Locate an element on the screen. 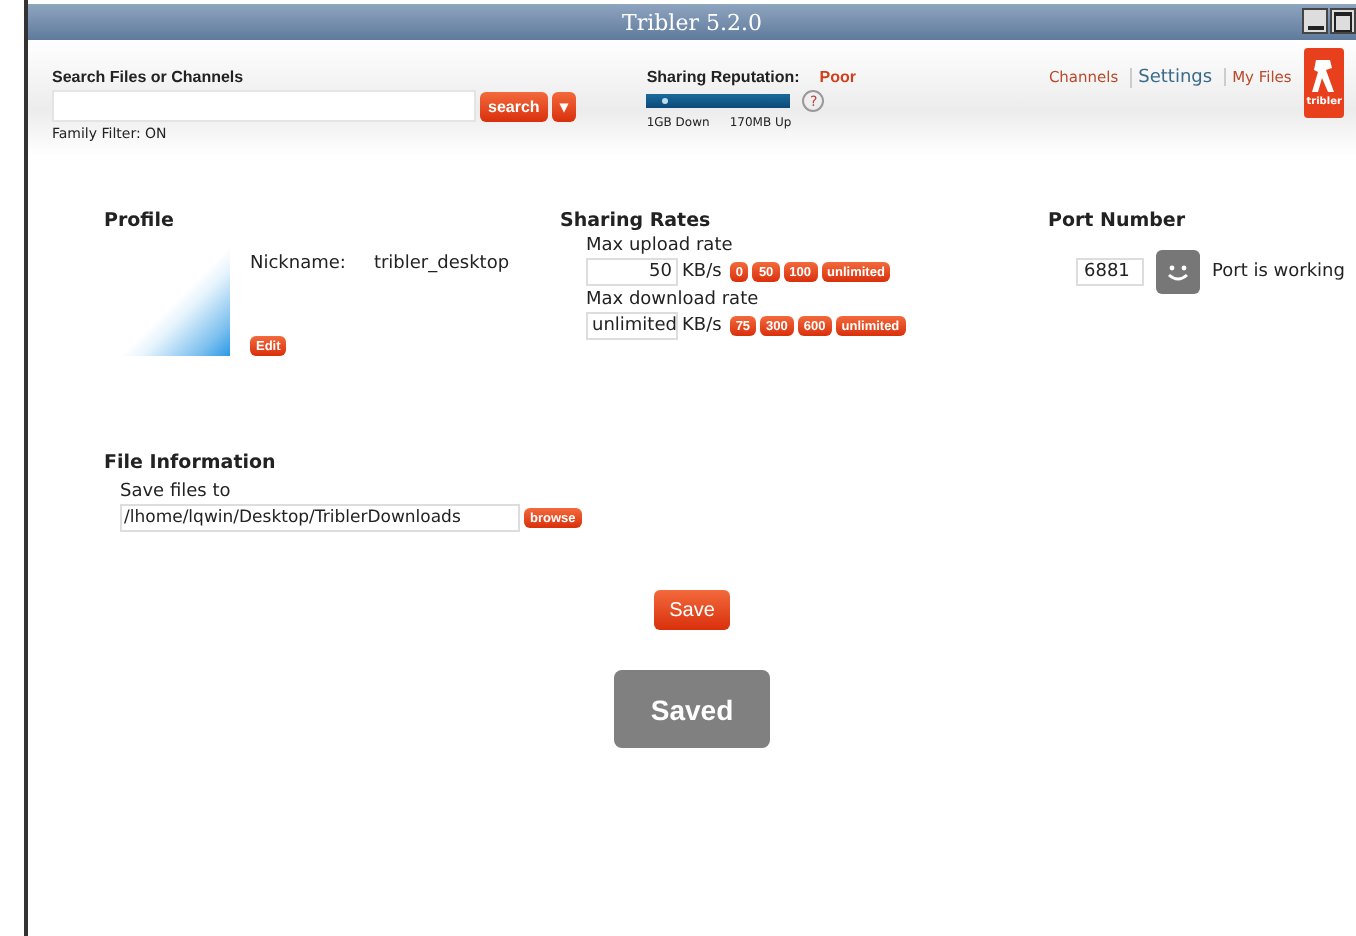 Image resolution: width=1356 pixels, height=936 pixels. rate-field: 50 is located at coordinates (632, 272).